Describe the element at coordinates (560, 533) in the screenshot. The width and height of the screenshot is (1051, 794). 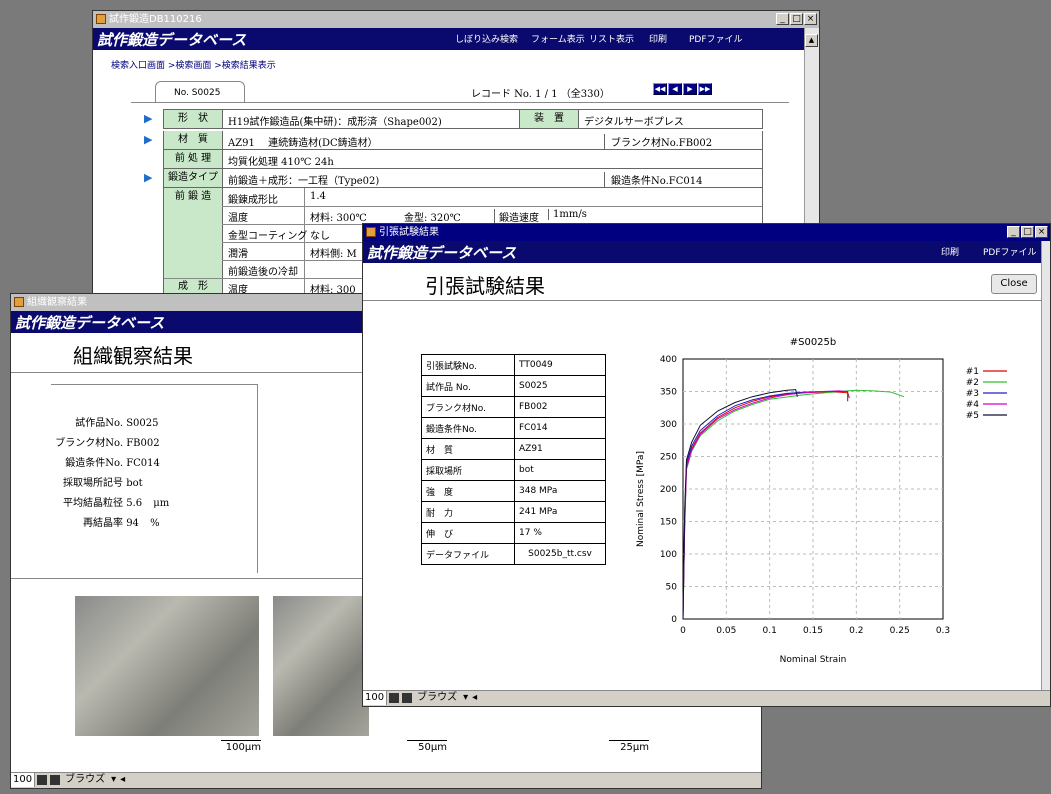
I see `tensile-table-value: 17 %` at that location.